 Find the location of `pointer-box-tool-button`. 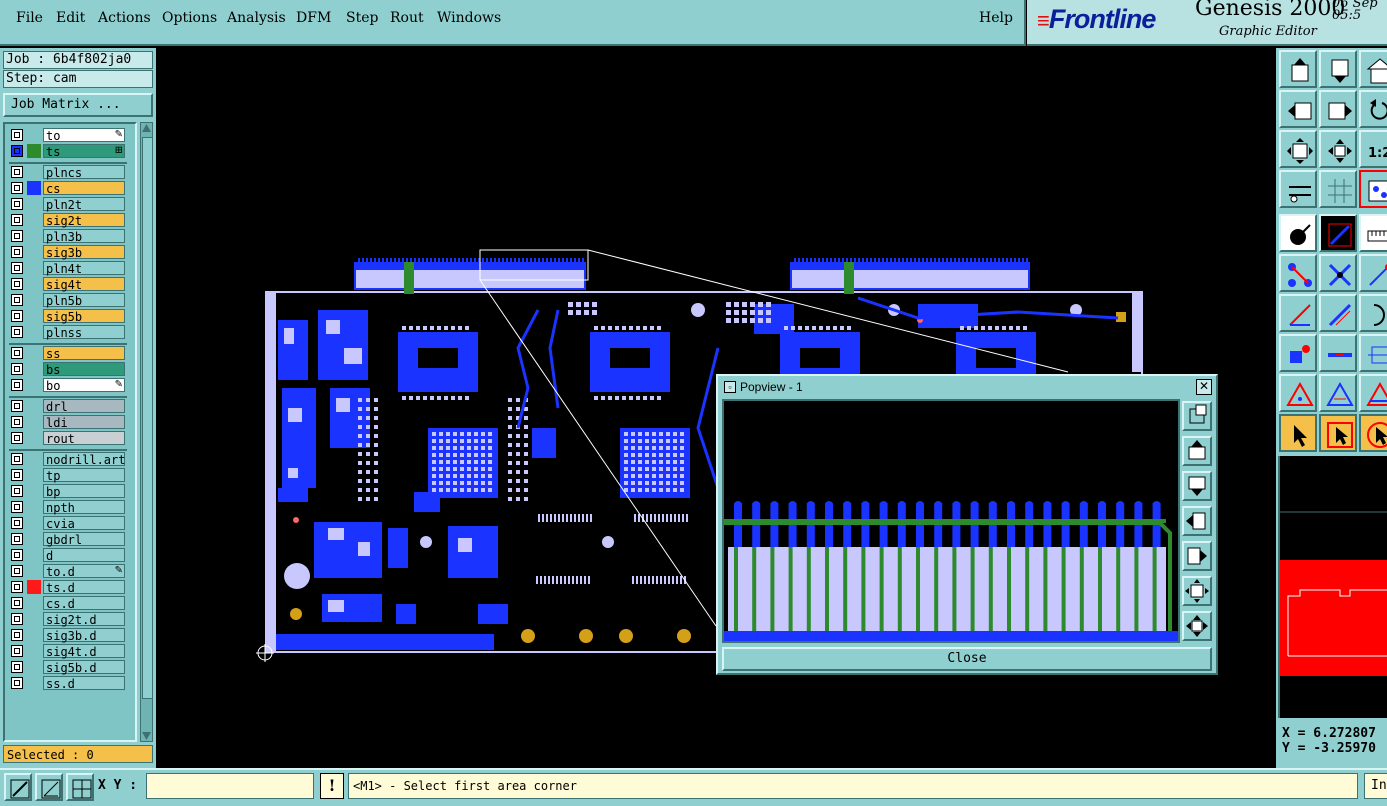

pointer-box-tool-button is located at coordinates (1338, 433).